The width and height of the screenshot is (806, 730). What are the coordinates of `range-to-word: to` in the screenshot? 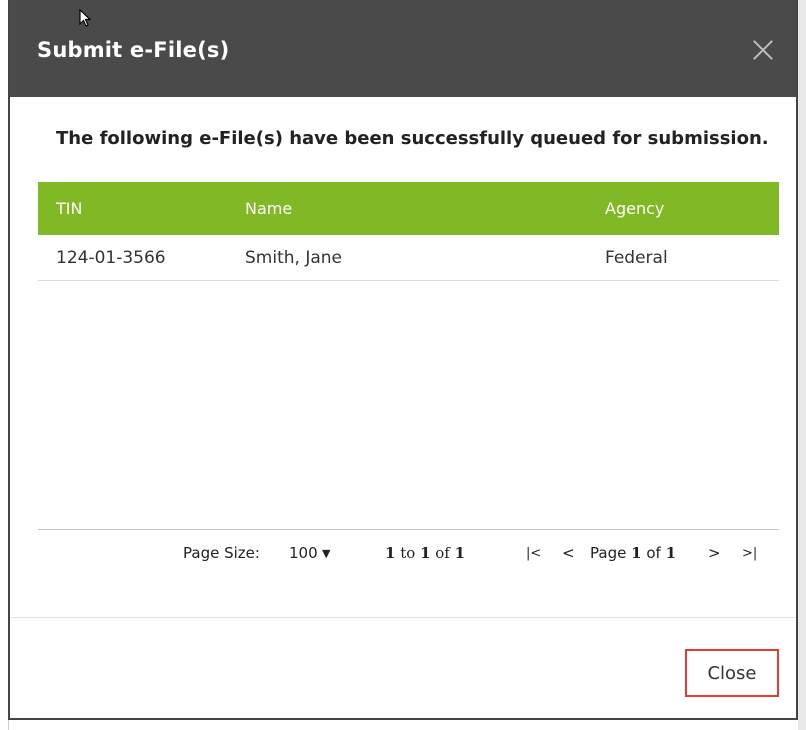 It's located at (408, 553).